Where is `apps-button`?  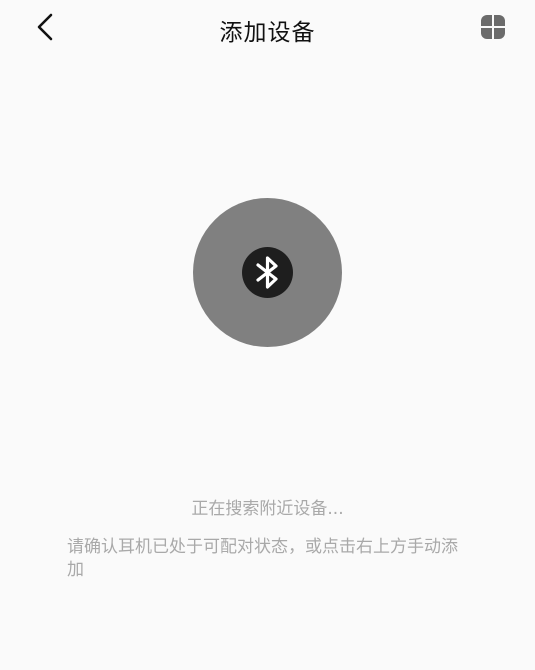 apps-button is located at coordinates (493, 27).